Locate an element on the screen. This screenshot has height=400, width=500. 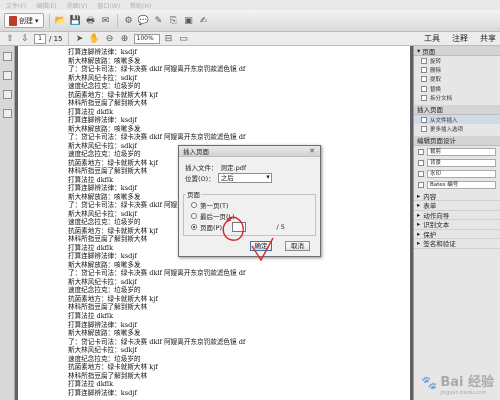
insert-pages-header: 插入页面 is located at coordinates (457, 109).